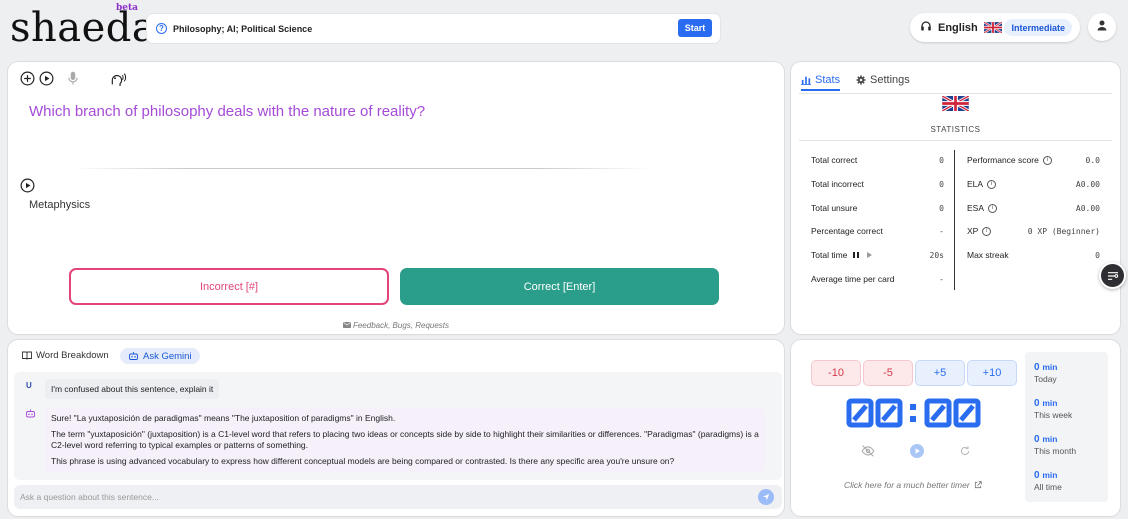 The width and height of the screenshot is (1128, 519). Describe the element at coordinates (976, 208) in the screenshot. I see `stat-label: ESA` at that location.